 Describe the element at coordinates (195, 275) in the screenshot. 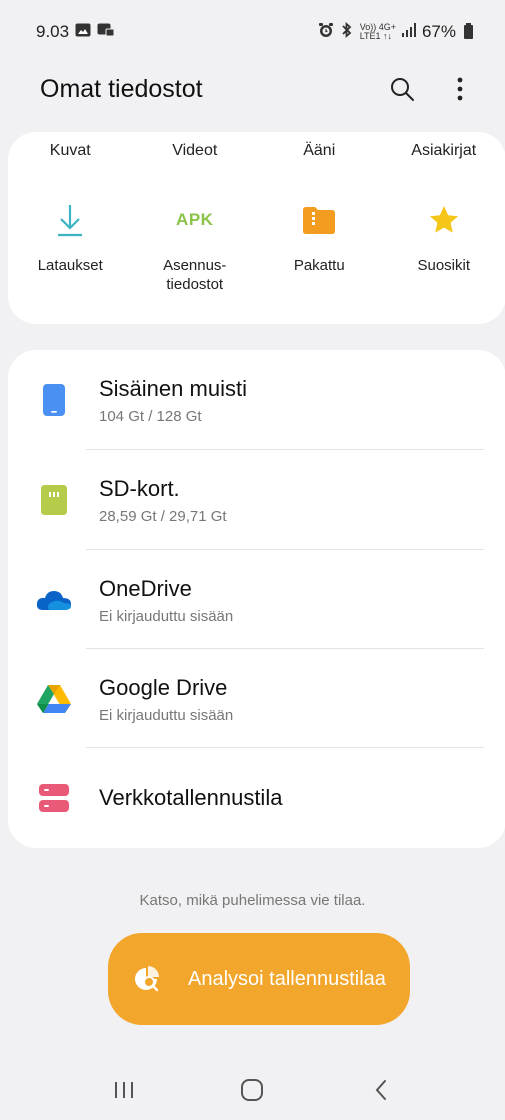

I see `category-installation-files-label: Asennus- tiedostot` at that location.